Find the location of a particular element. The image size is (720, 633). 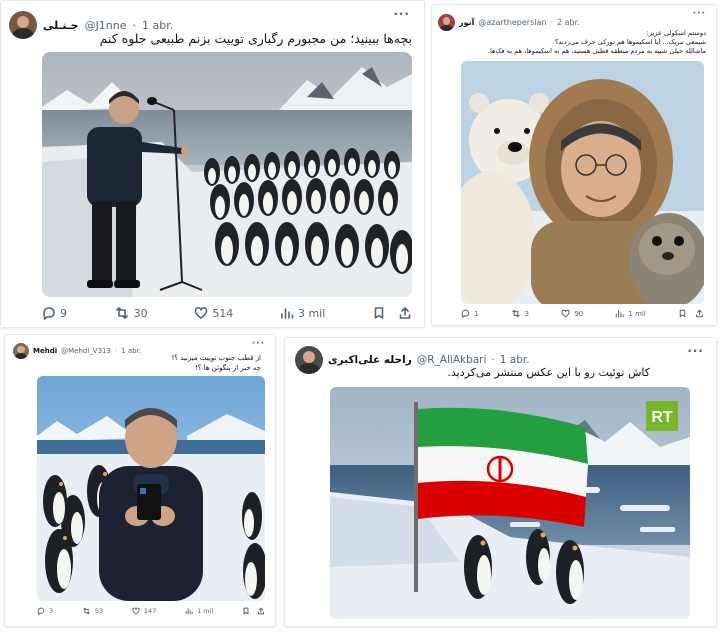

repost-count: 53 is located at coordinates (99, 611).